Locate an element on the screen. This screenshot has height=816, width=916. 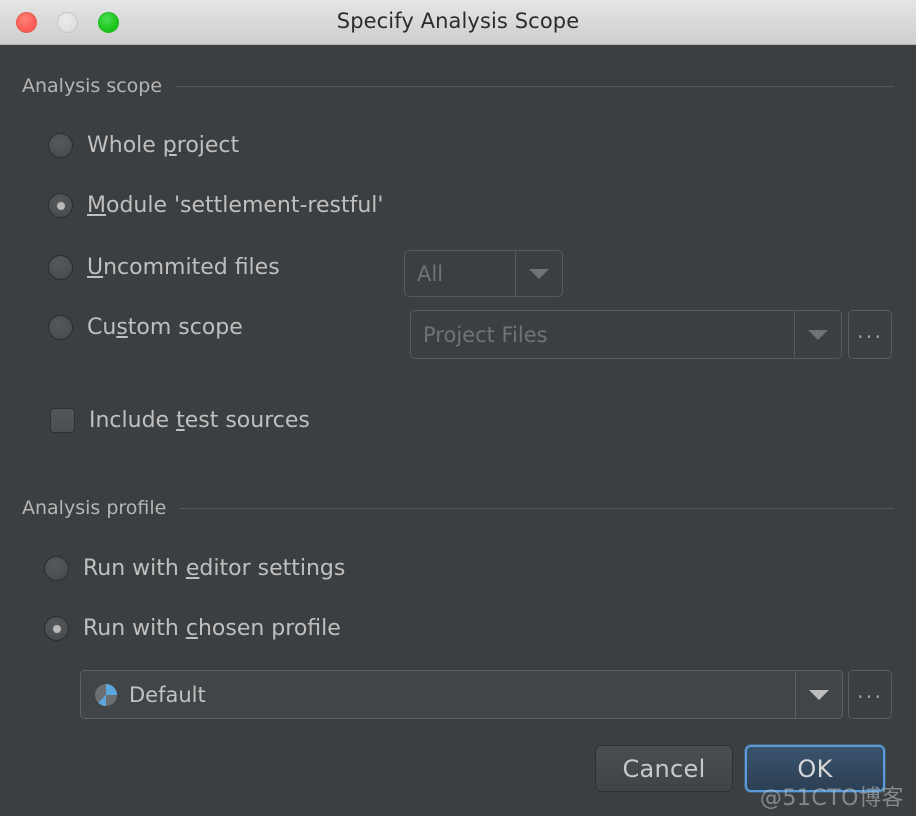
radio-label-whole-project: Whole project is located at coordinates (163, 145).